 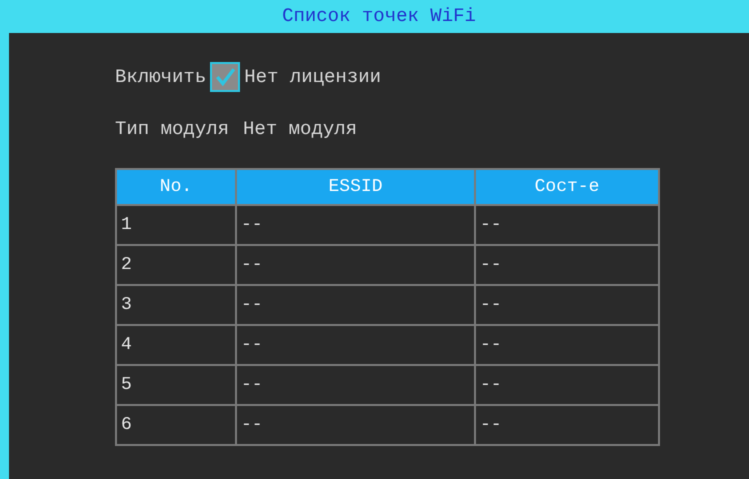 I want to click on column-header: No., so click(x=176, y=187).